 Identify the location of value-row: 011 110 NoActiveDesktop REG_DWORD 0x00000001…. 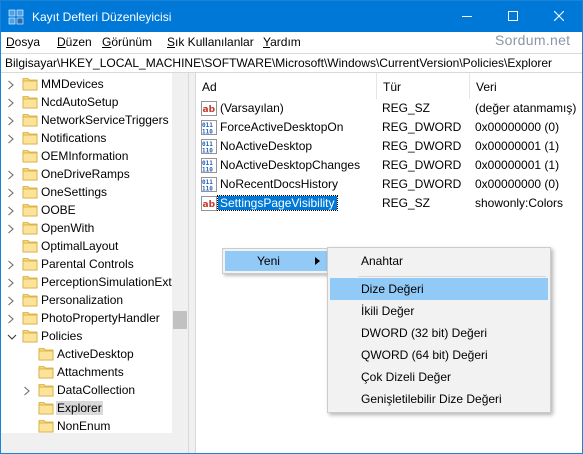
(389, 146).